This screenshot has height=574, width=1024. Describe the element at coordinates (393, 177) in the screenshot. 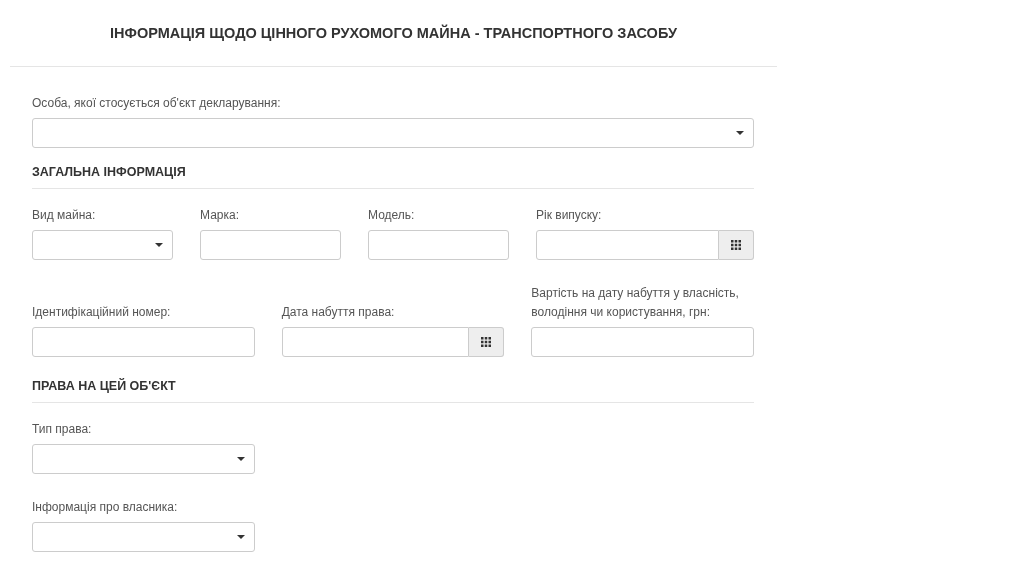

I see `section-heading: ЗАГАЛЬНА ІНФОРМАЦІЯ` at that location.